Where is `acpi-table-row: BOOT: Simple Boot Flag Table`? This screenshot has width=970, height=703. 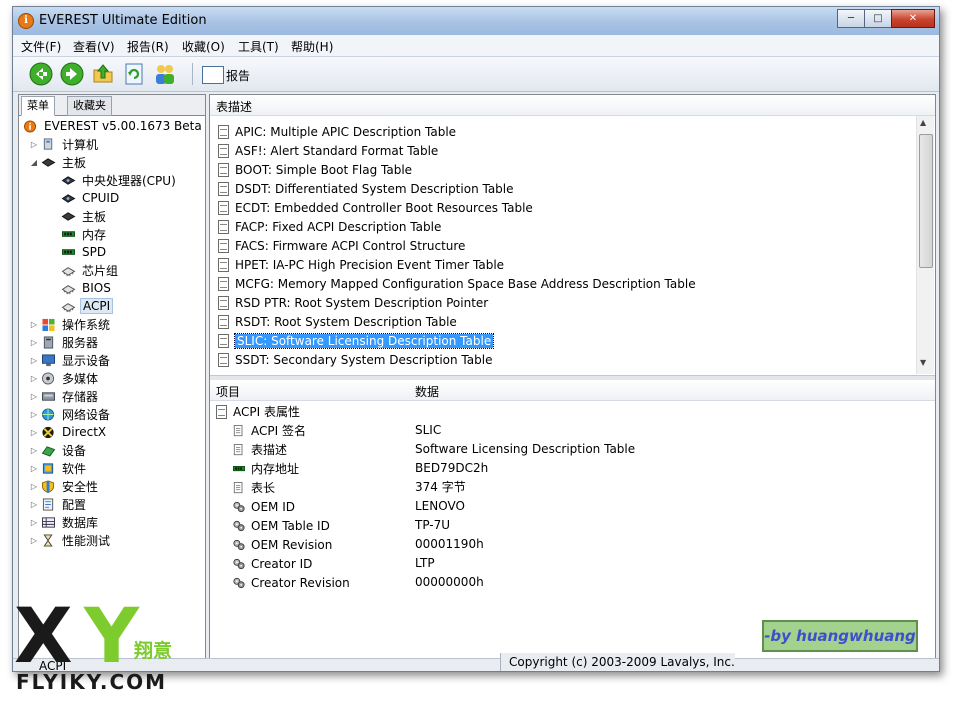 acpi-table-row: BOOT: Simple Boot Flag Table is located at coordinates (315, 169).